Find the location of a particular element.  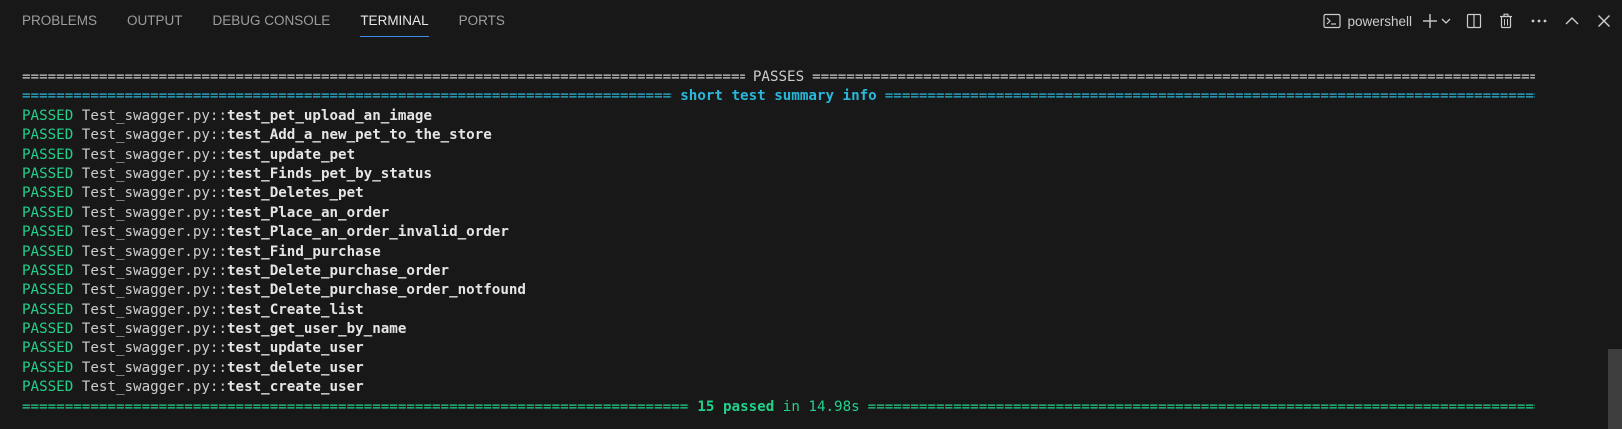

split-icon is located at coordinates (1474, 21).